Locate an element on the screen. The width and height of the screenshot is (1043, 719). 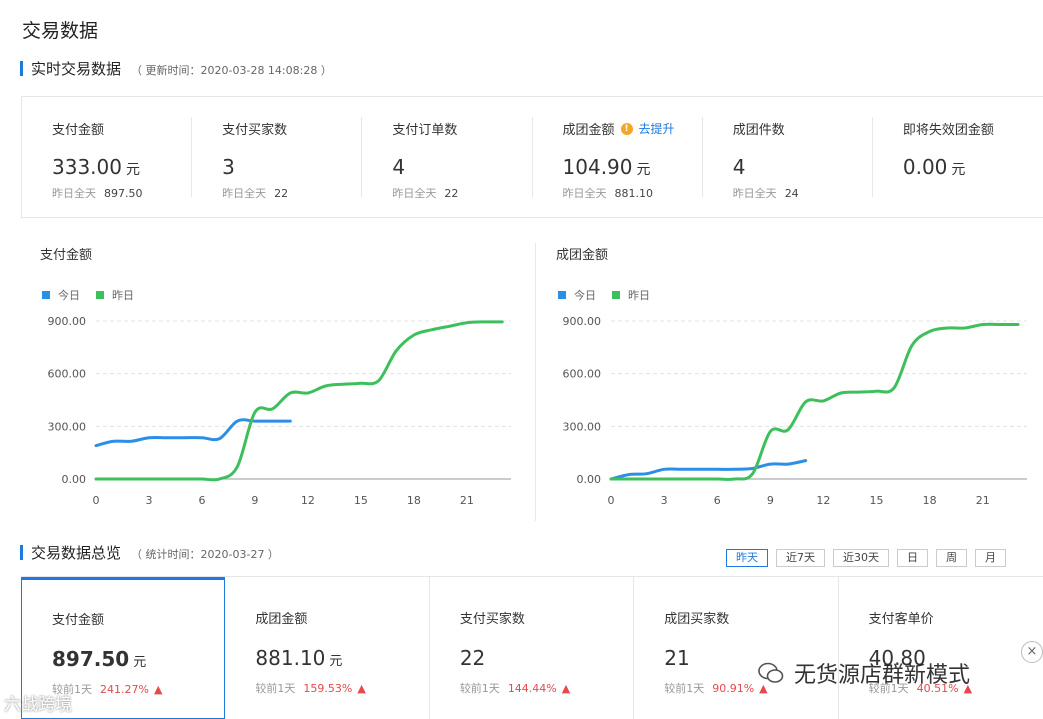
compare-percent: 144.44% is located at coordinates (532, 688).